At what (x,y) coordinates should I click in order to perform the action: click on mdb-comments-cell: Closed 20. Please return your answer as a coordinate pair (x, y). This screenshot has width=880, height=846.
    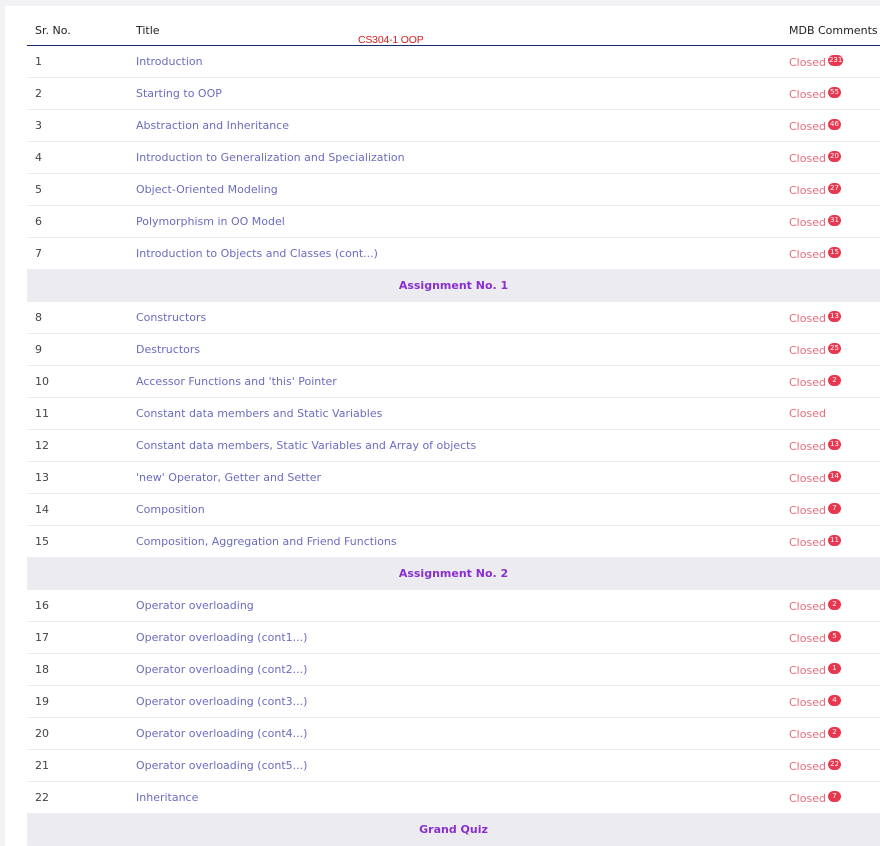
    Looking at the image, I should click on (830, 157).